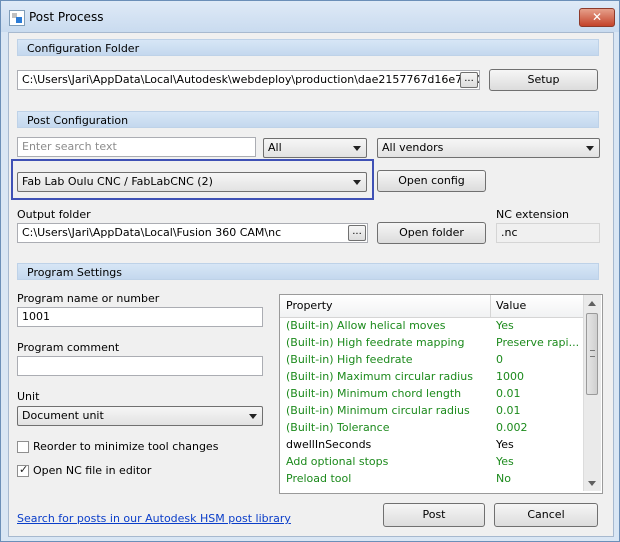 This screenshot has height=542, width=620. Describe the element at coordinates (17, 18) in the screenshot. I see `app-icon` at that location.